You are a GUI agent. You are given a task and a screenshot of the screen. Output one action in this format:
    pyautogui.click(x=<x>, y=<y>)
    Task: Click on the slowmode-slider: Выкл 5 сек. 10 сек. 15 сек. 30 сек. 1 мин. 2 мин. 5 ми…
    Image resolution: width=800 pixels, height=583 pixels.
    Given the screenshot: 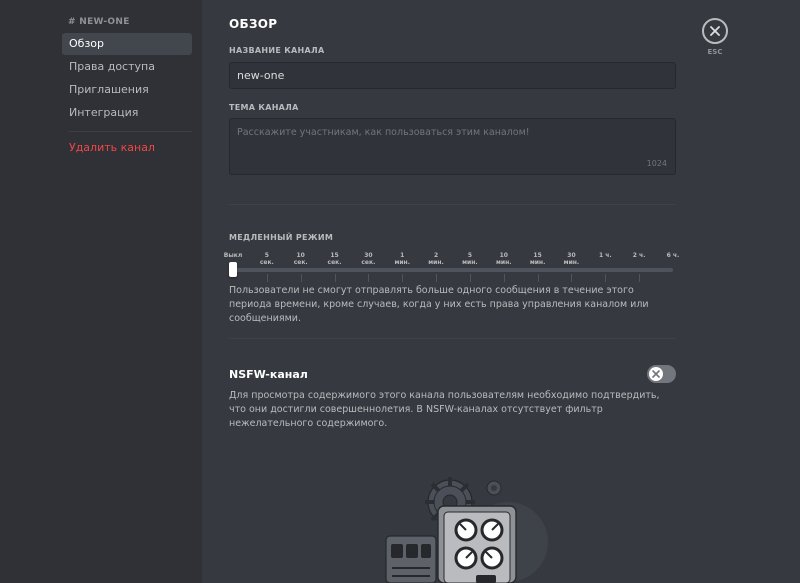 What is the action you would take?
    pyautogui.click(x=451, y=268)
    